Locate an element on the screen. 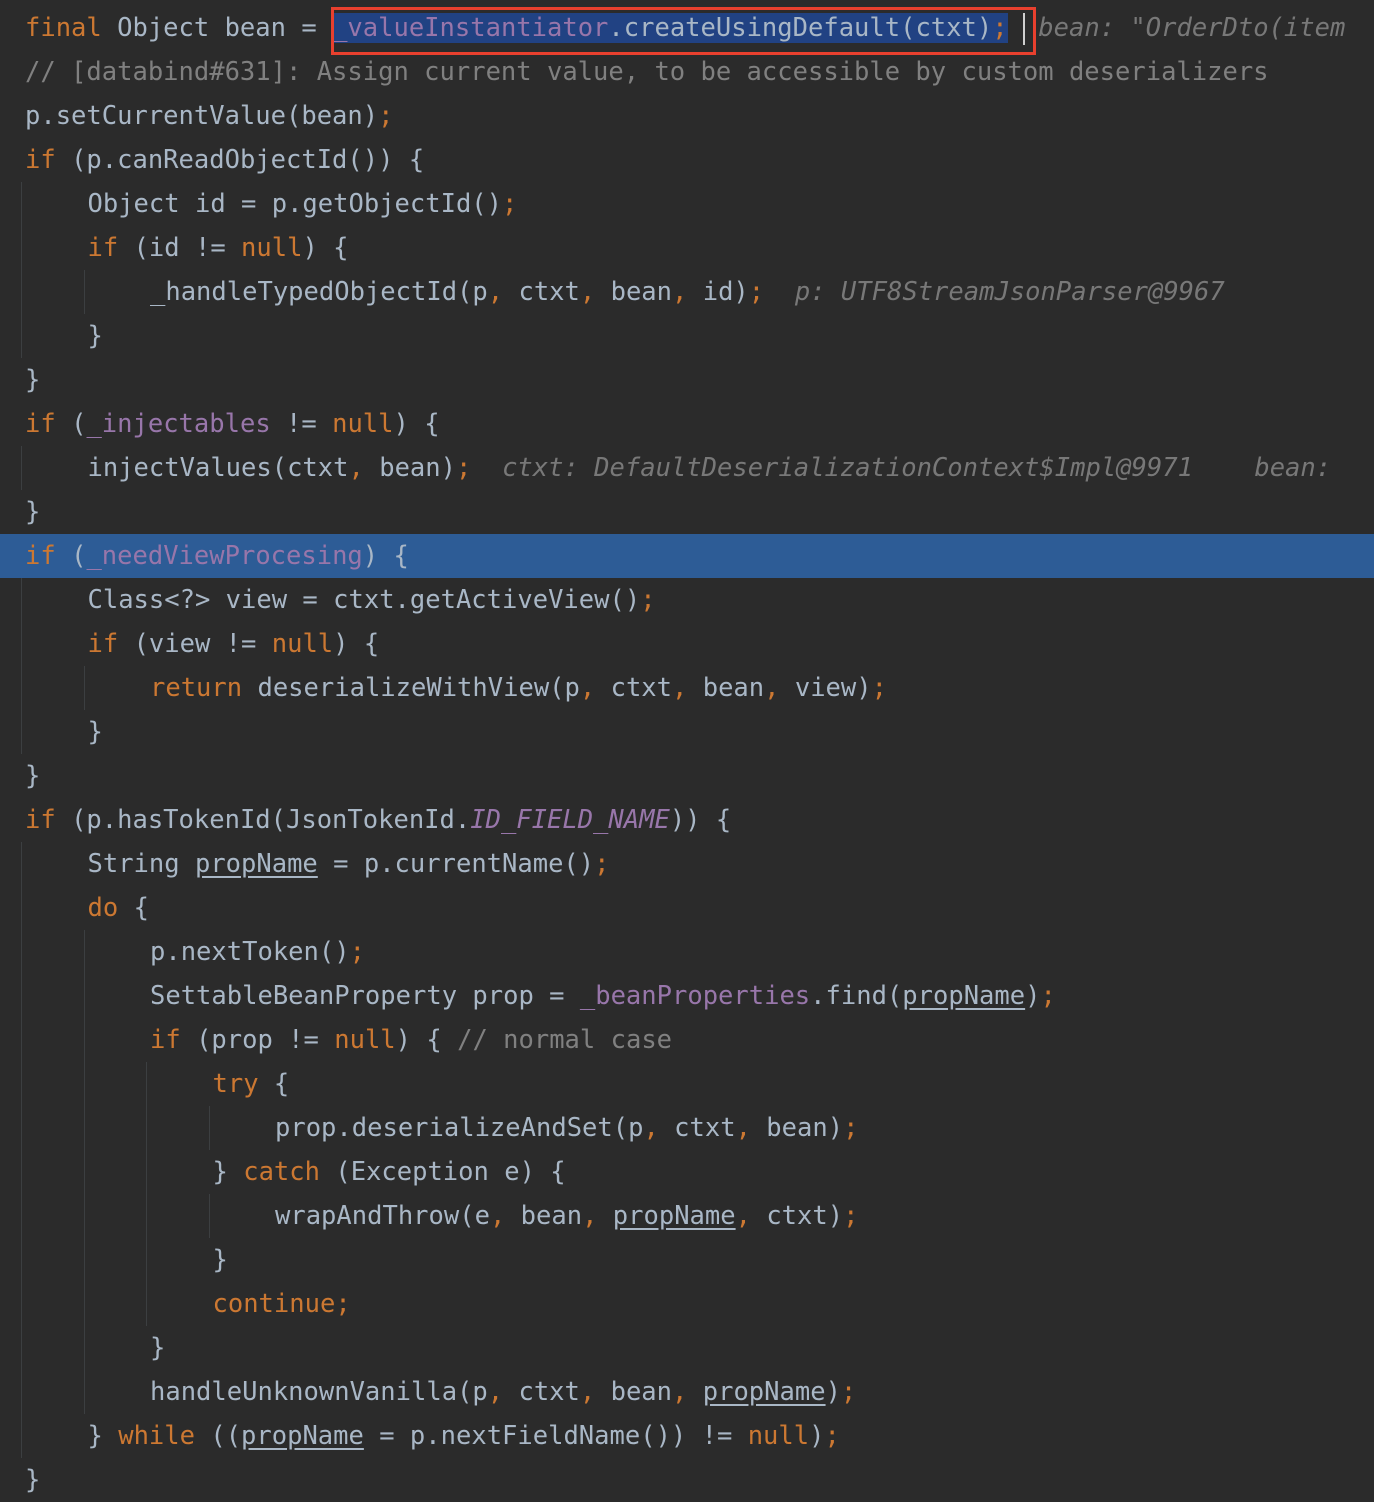  code-token: != is located at coordinates (301, 424).